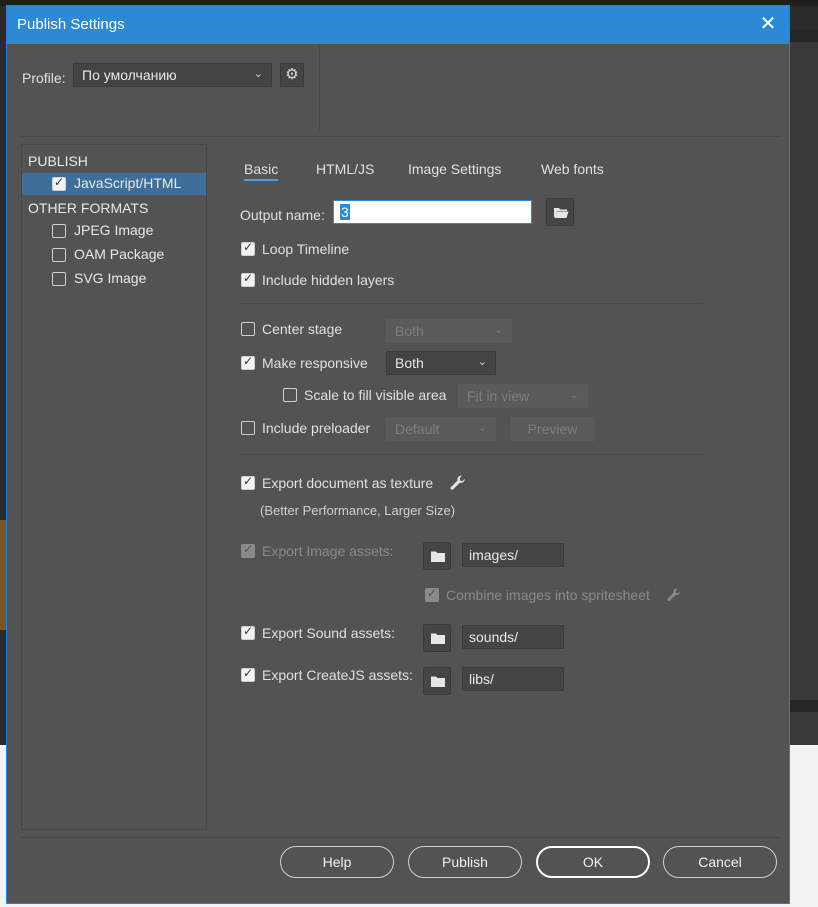  Describe the element at coordinates (768, 25) in the screenshot. I see `close-icon: ✕` at that location.